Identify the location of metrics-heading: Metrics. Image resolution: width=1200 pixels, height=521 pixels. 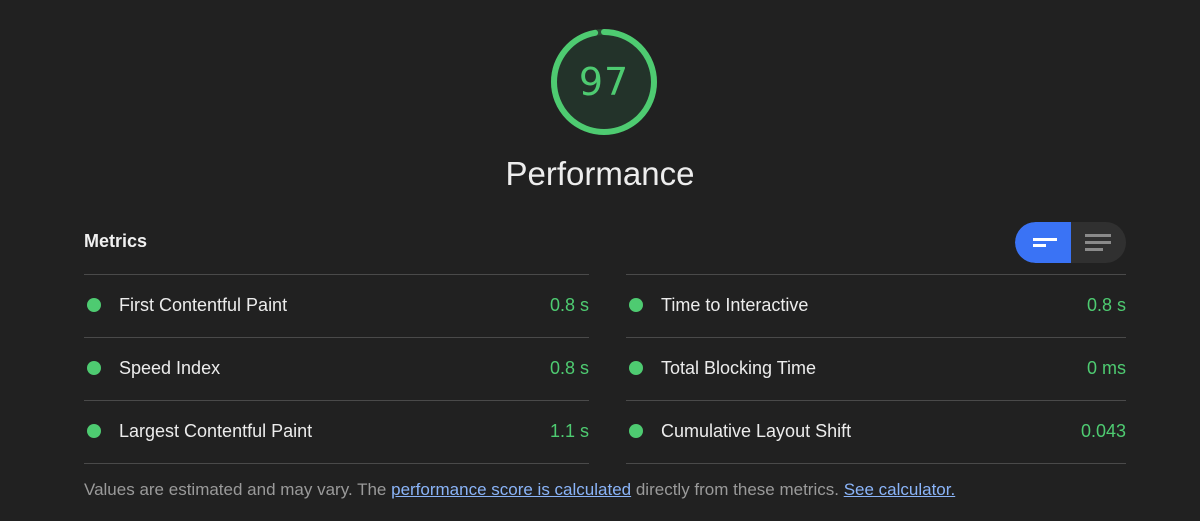
(116, 241).